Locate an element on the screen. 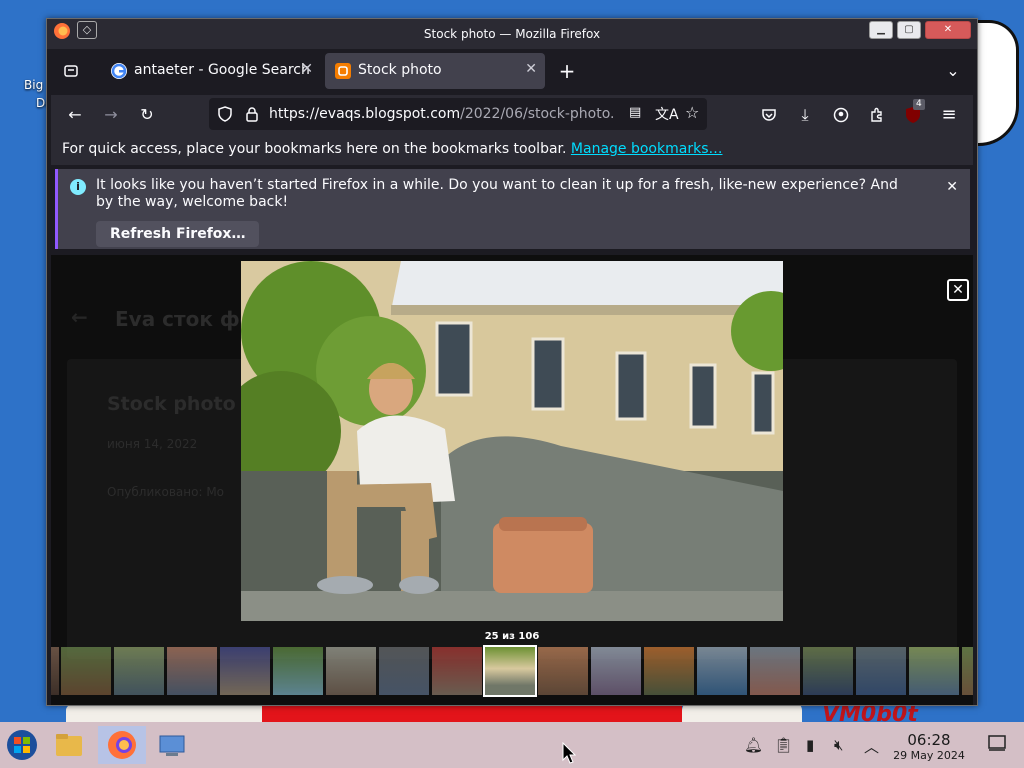 This screenshot has width=1024, height=768. menu-hamburger-icon: ≡ is located at coordinates (949, 115).